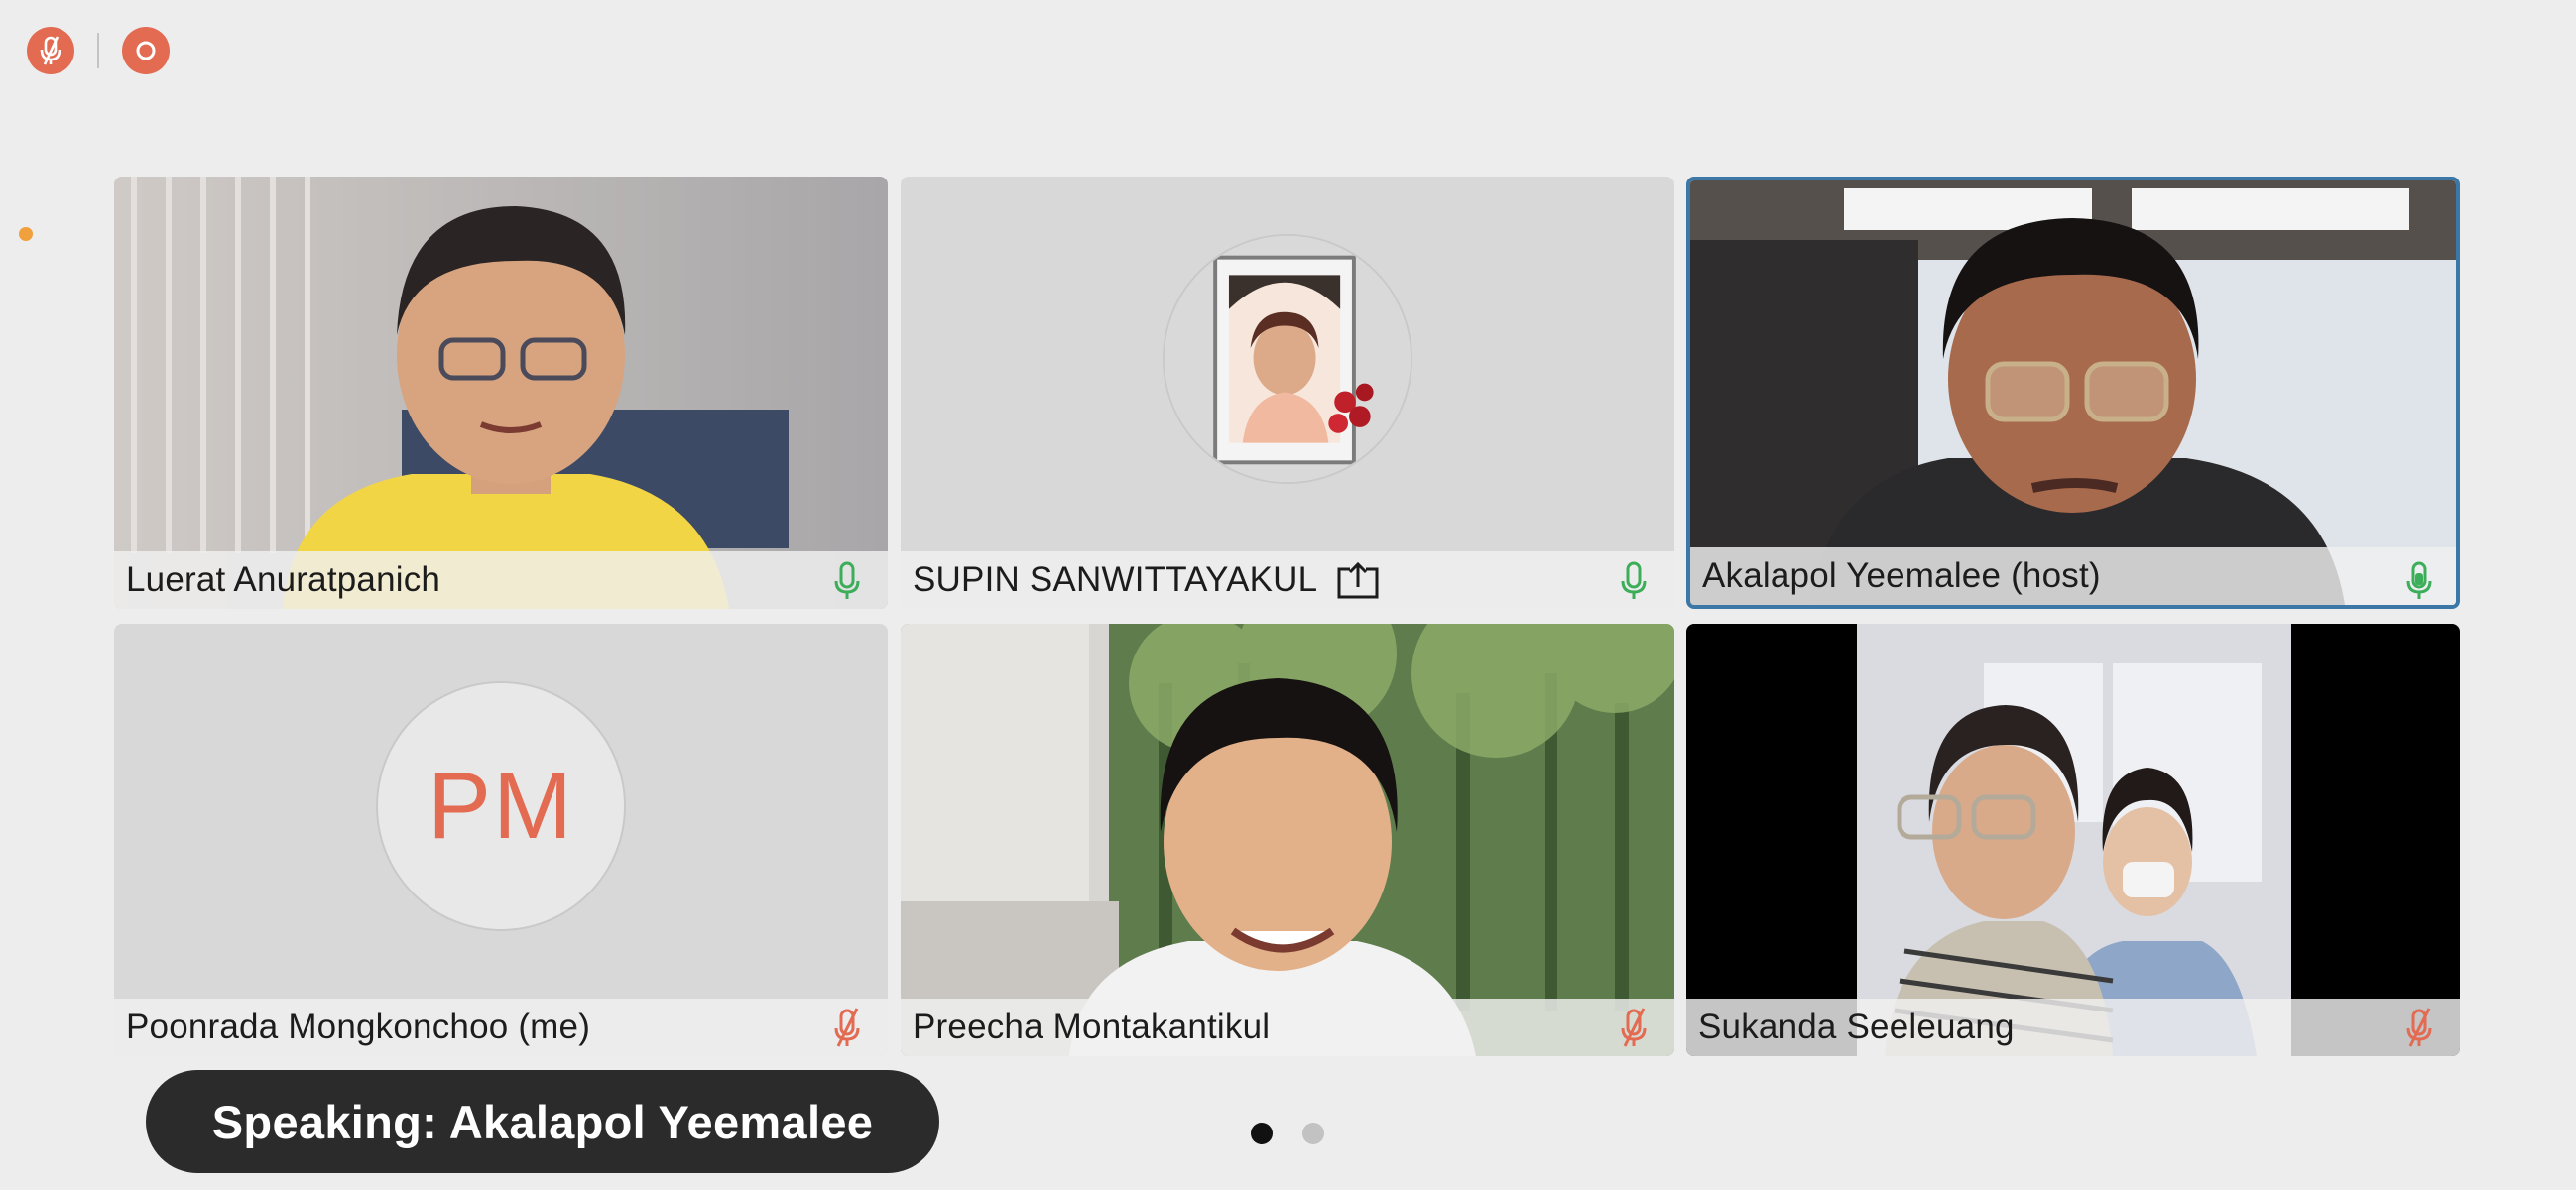 The image size is (2576, 1190). What do you see at coordinates (358, 1027) in the screenshot?
I see `participant-name: Poonrada Mongkonchoo (me)` at bounding box center [358, 1027].